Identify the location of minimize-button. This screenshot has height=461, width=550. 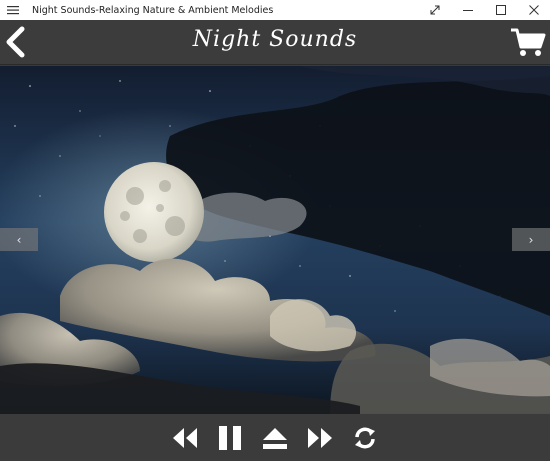
(467, 10).